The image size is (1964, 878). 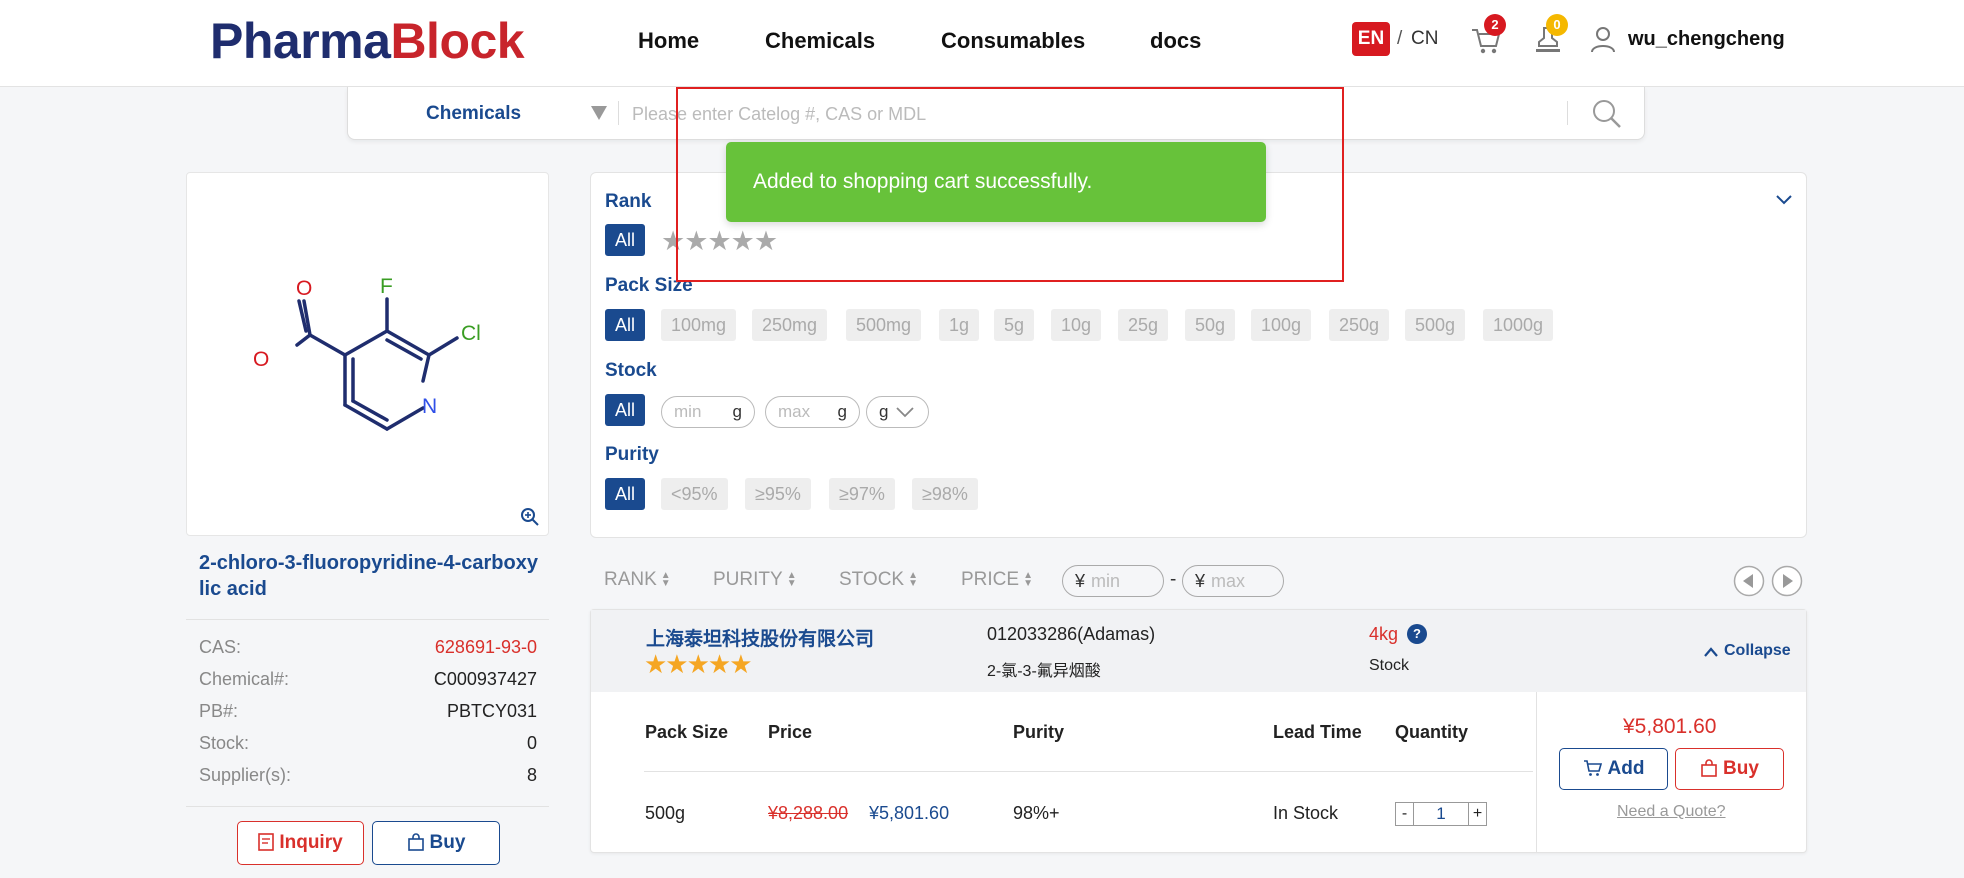 What do you see at coordinates (486, 647) in the screenshot?
I see `cas-value: 628691-93-0` at bounding box center [486, 647].